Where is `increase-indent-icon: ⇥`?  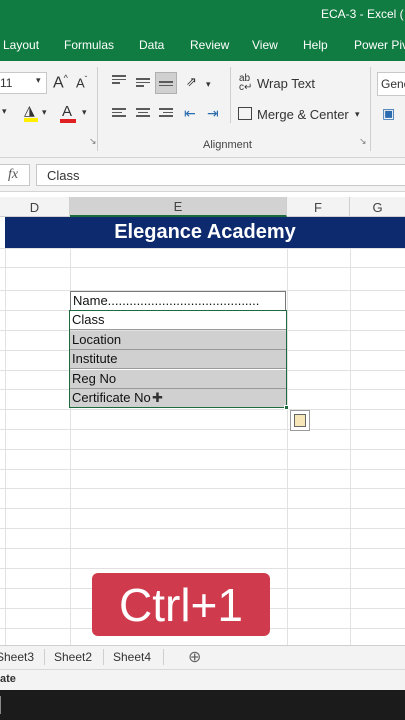 increase-indent-icon: ⇥ is located at coordinates (213, 113).